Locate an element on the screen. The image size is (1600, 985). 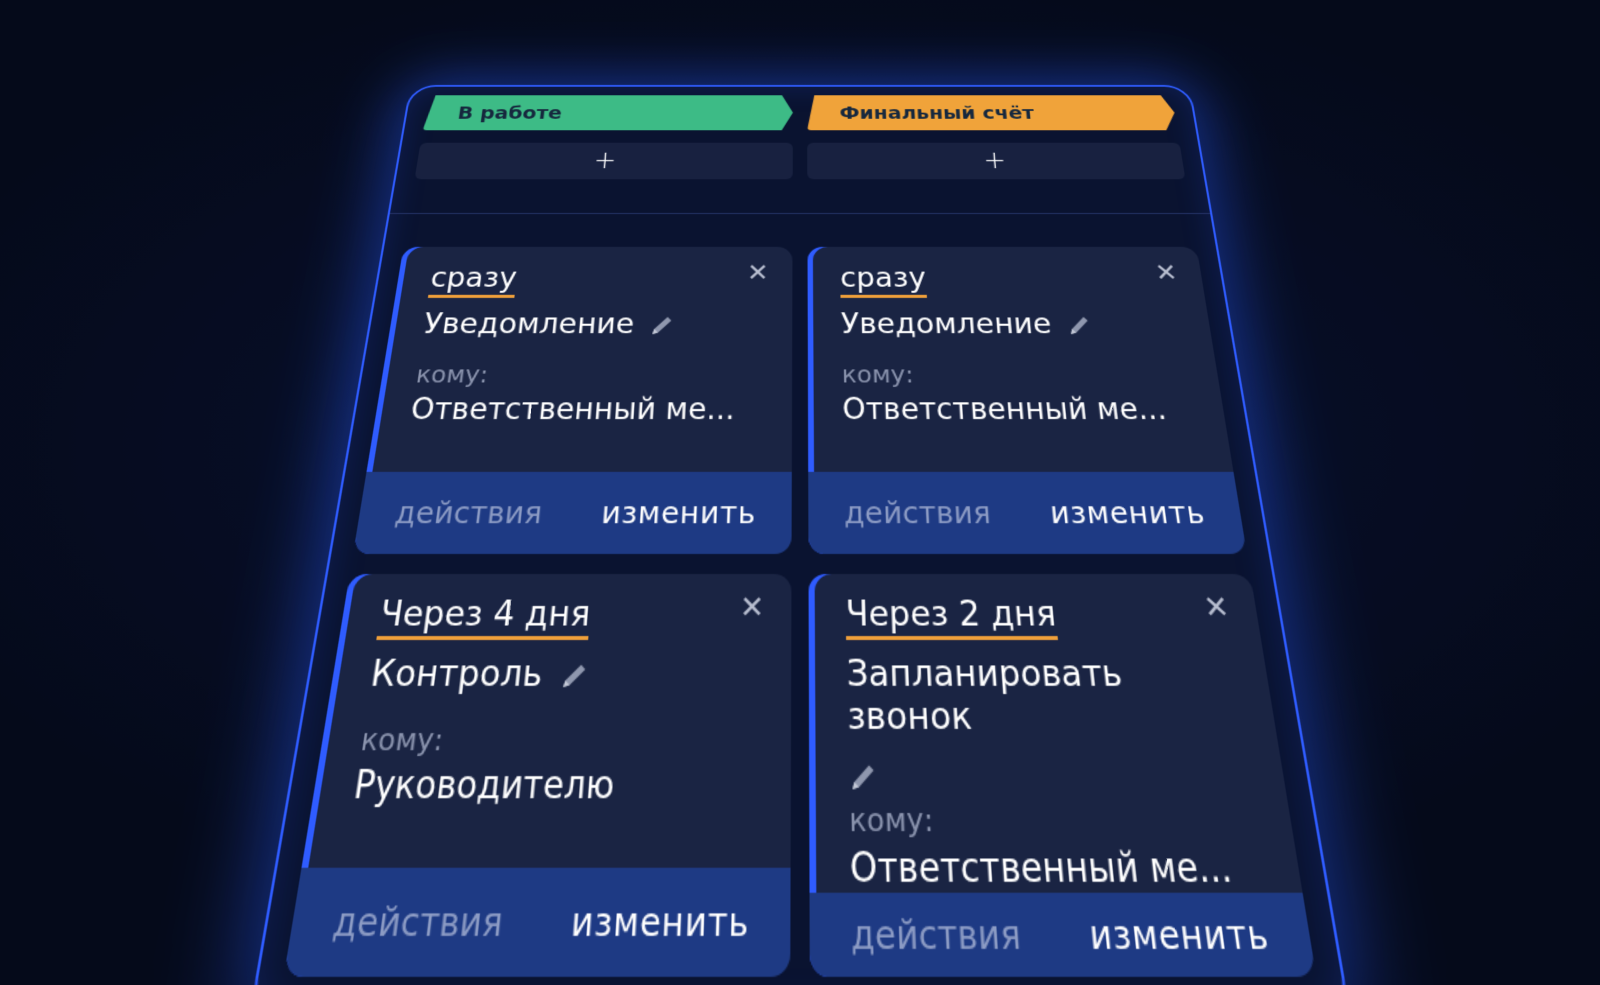
column-final-invoice: Финальный счёт + is located at coordinates (996, 137).